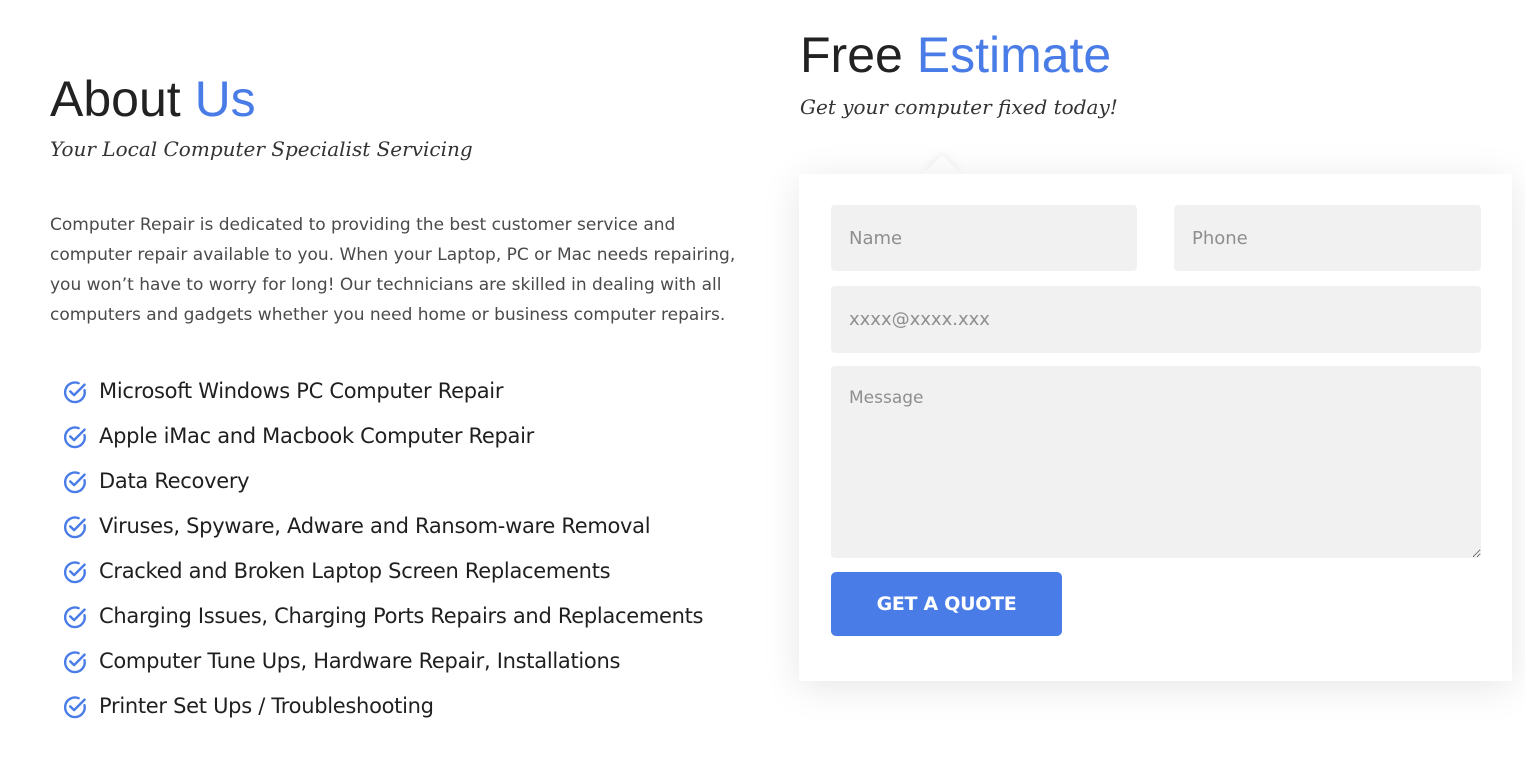 The width and height of the screenshot is (1525, 762). What do you see at coordinates (984, 238) in the screenshot?
I see `name-input` at bounding box center [984, 238].